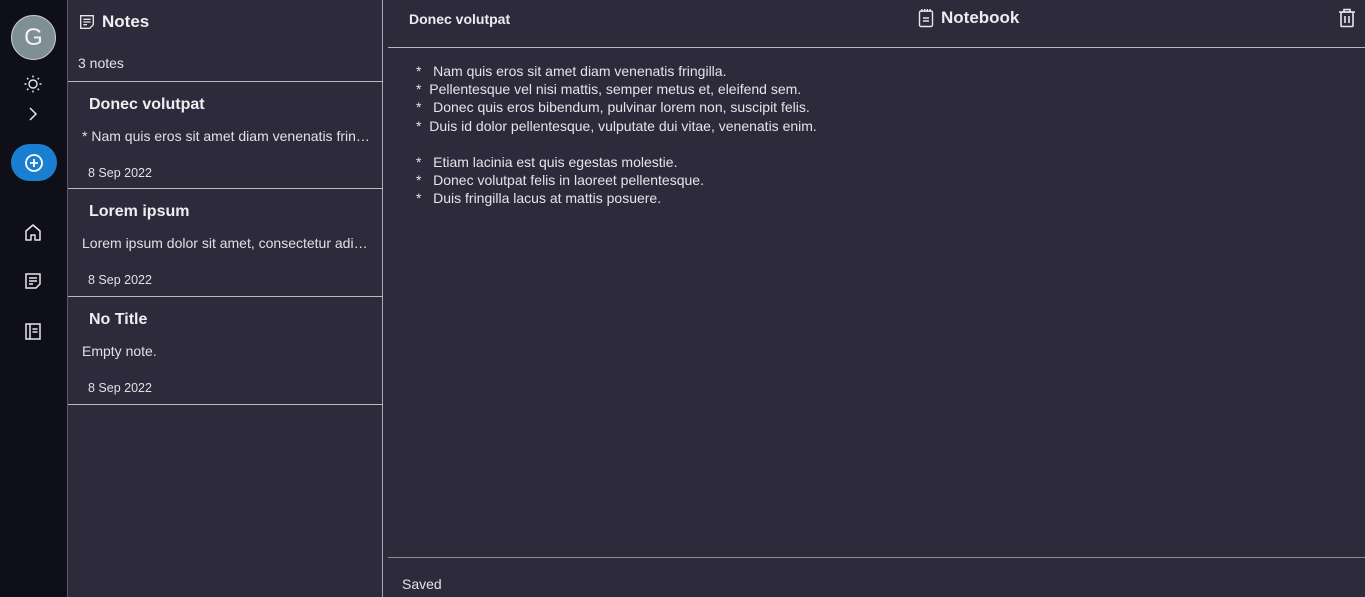 This screenshot has width=1365, height=597. What do you see at coordinates (139, 211) in the screenshot?
I see `note-title: Lorem ipsum` at bounding box center [139, 211].